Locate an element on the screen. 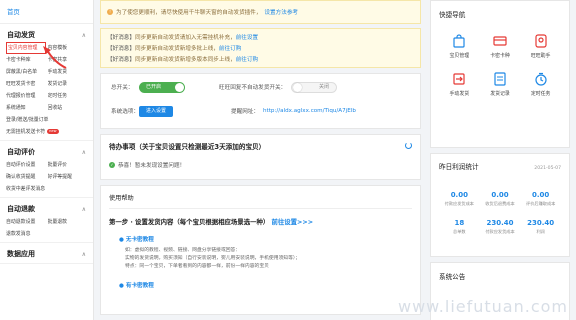 Image resolution: width=576 pixels, height=320 pixels. group-header: 自动发货 ∧ is located at coordinates (46, 35).